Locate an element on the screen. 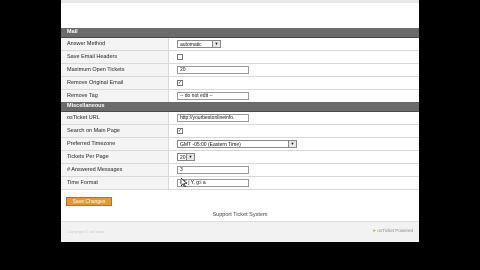 Image resolution: width=480 pixels, height=270 pixels. section-header-misc: Miscellaneous is located at coordinates (240, 107).